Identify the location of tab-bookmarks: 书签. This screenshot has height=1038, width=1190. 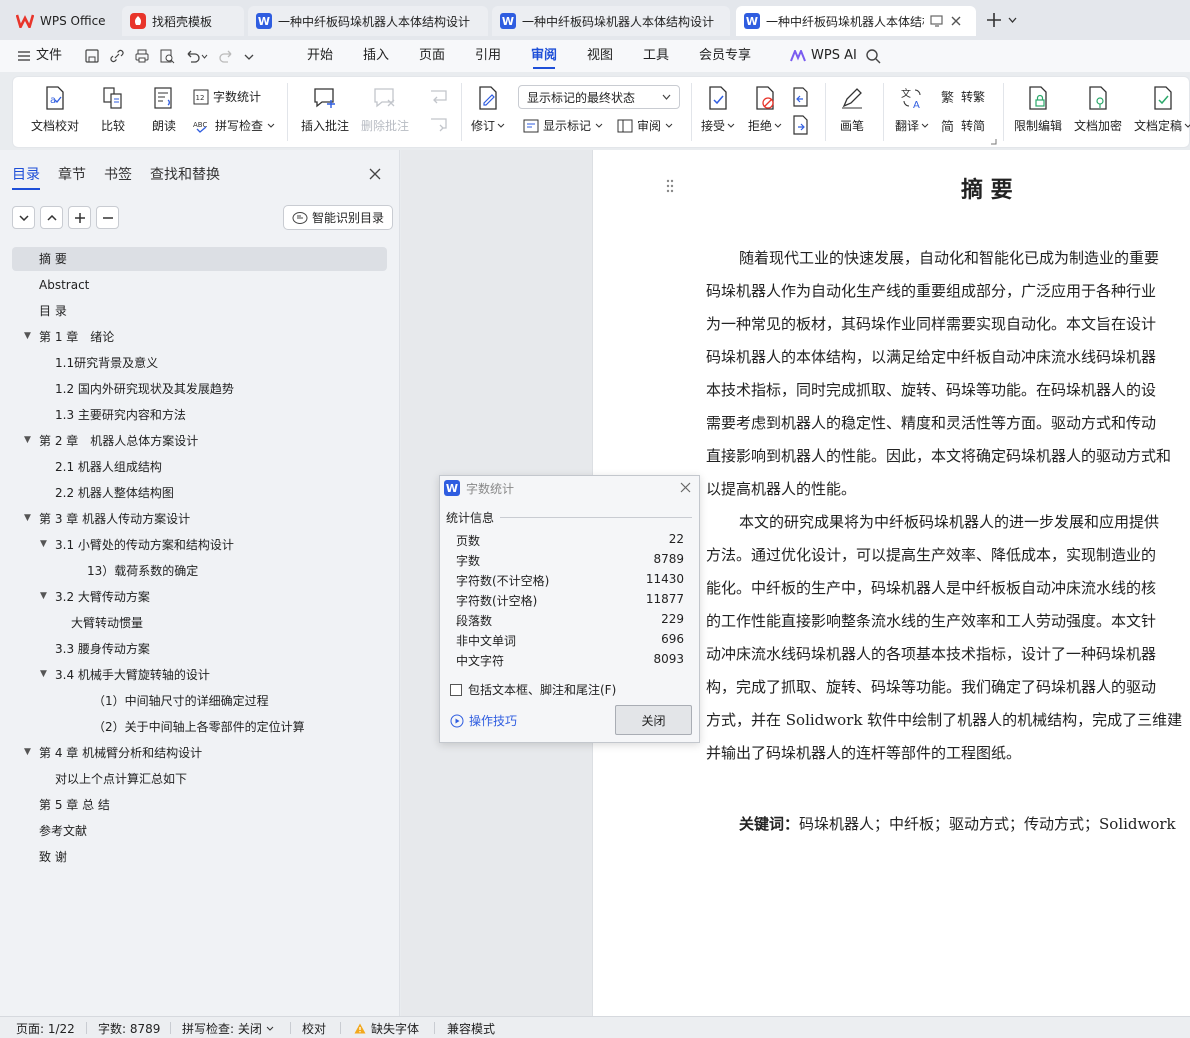
(118, 174).